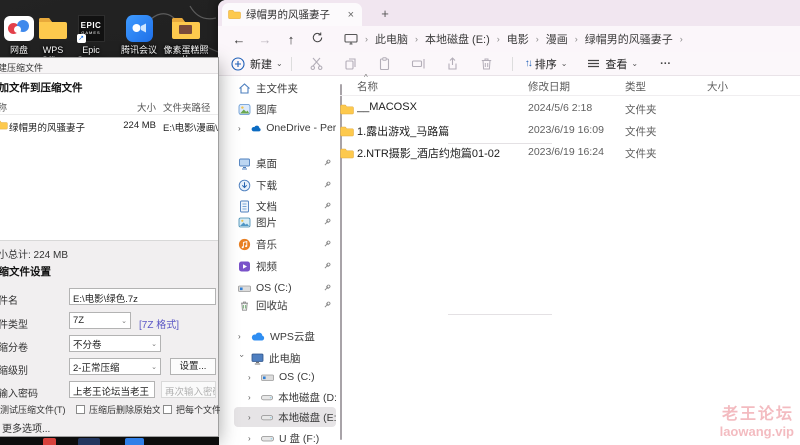  I want to click on this-pc-icon, so click(351, 39).